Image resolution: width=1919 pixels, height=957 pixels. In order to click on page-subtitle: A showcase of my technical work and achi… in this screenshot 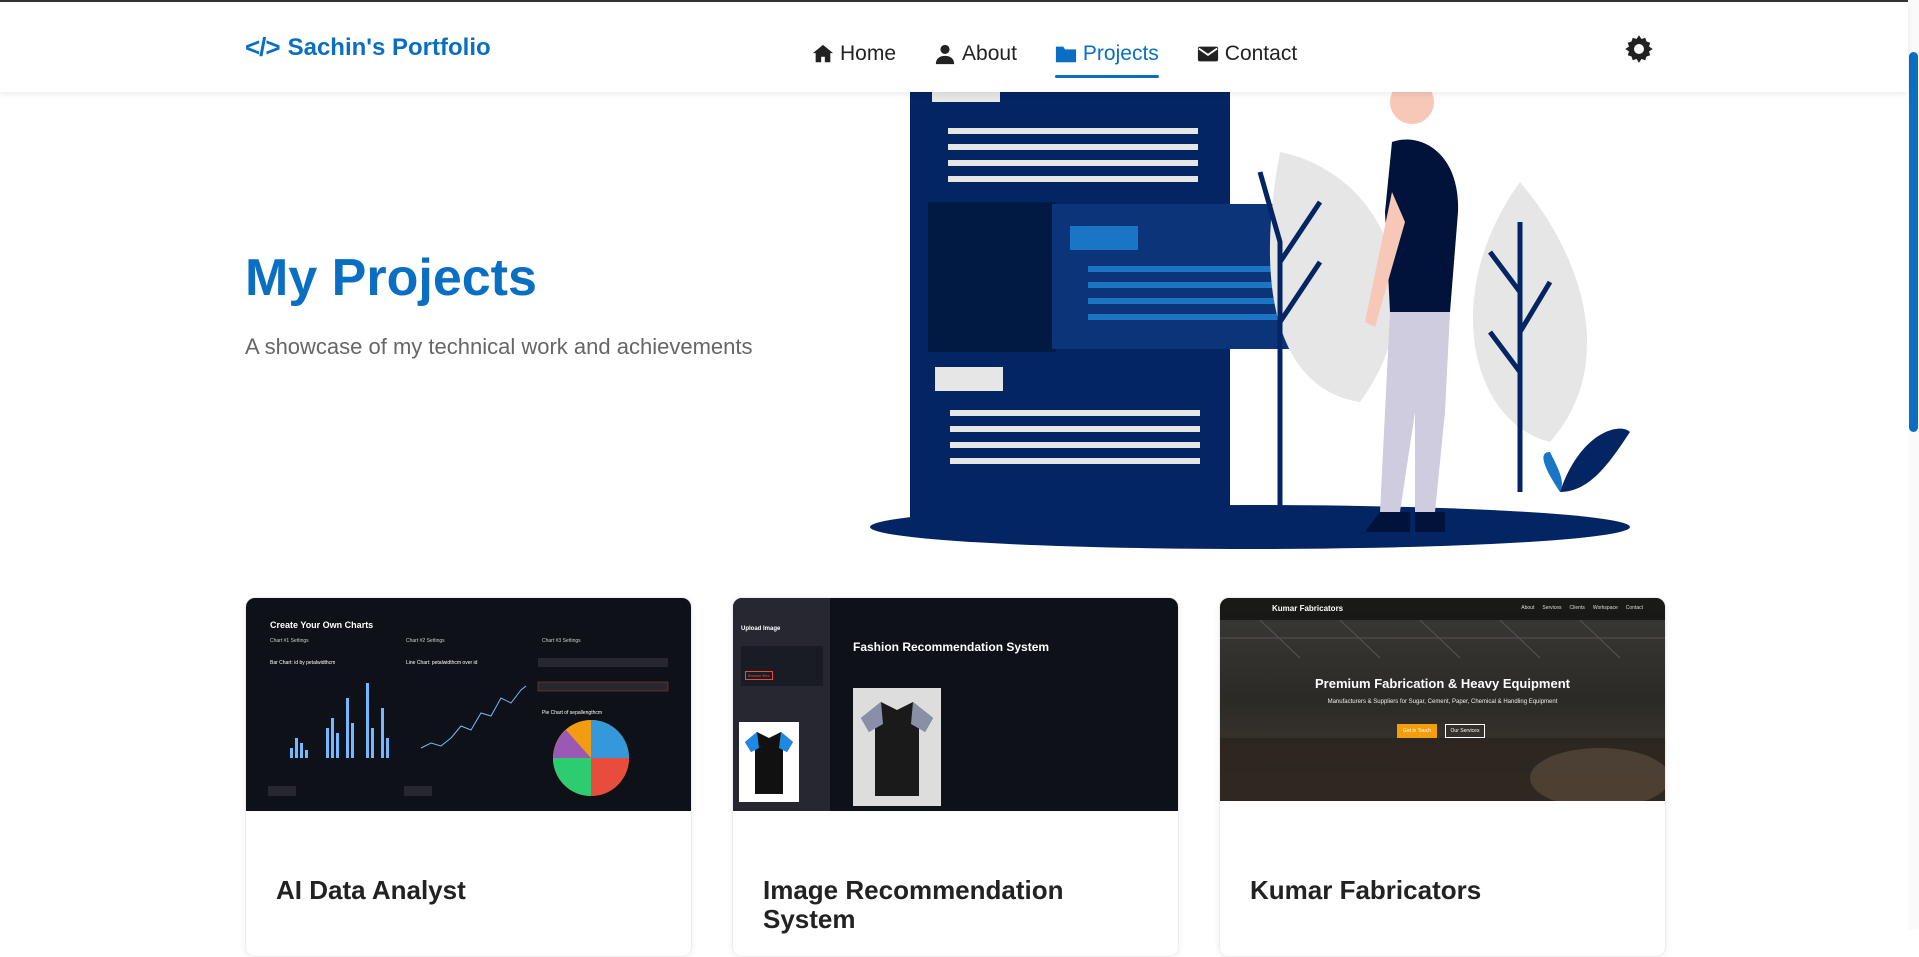, I will do `click(499, 346)`.